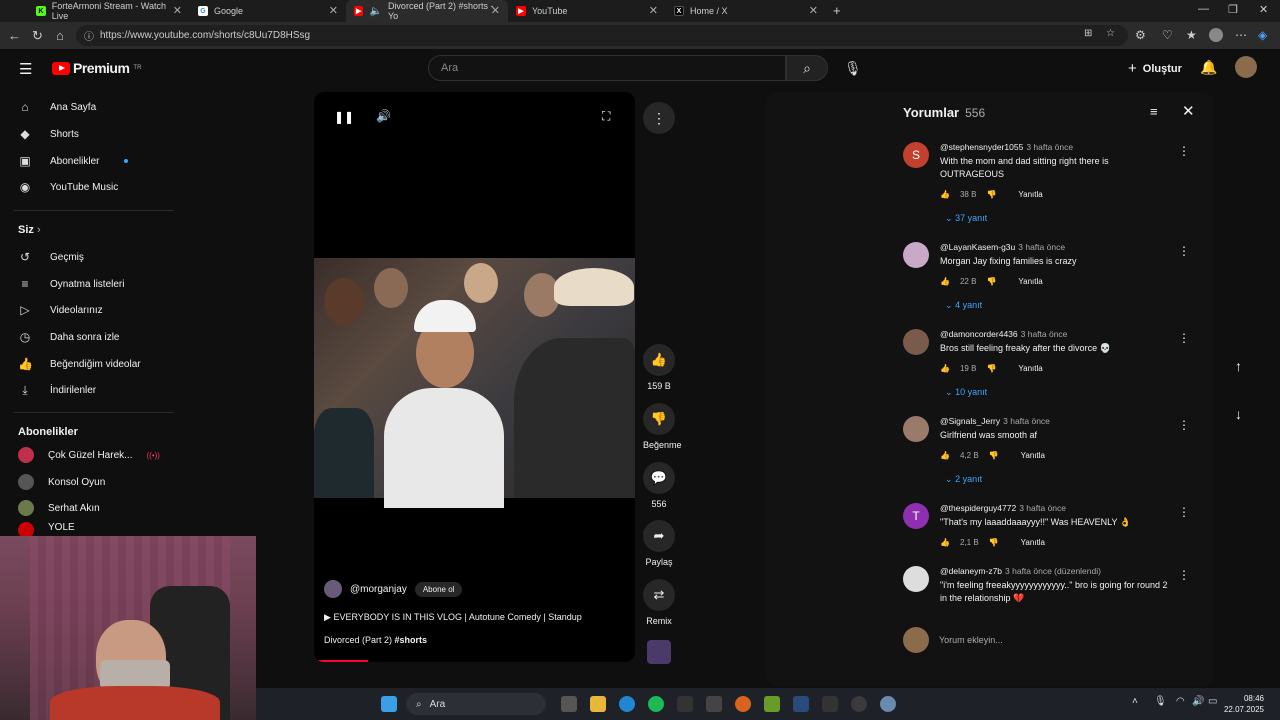  Describe the element at coordinates (25, 69) in the screenshot. I see `hamburger-menu-icon: ☰` at that location.